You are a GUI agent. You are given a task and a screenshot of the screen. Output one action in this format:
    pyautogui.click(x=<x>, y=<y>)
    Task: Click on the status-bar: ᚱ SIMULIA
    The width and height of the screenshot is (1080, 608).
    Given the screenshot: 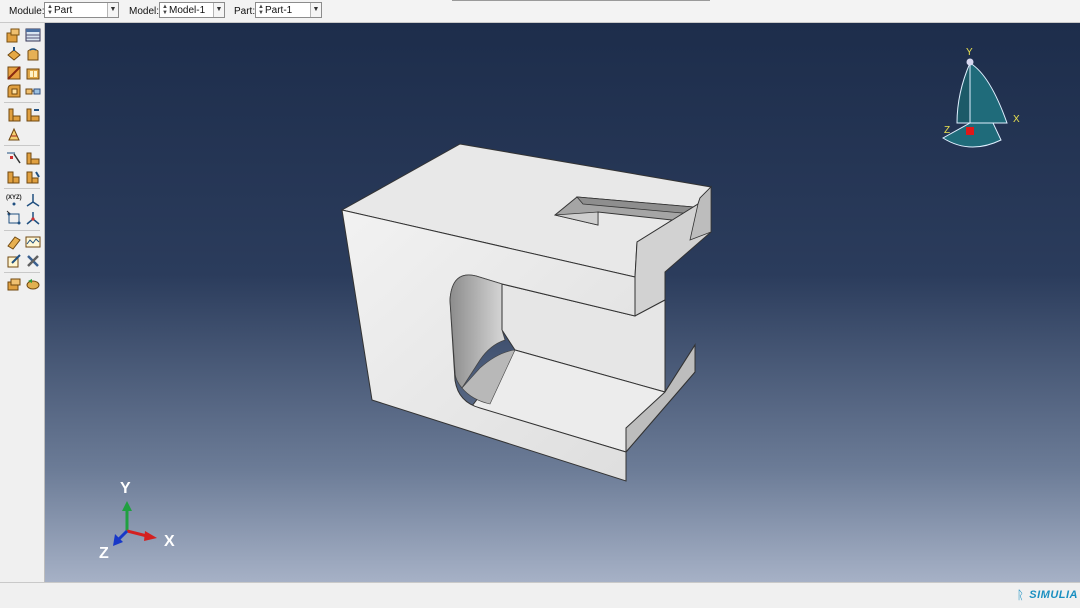 What is the action you would take?
    pyautogui.click(x=540, y=595)
    